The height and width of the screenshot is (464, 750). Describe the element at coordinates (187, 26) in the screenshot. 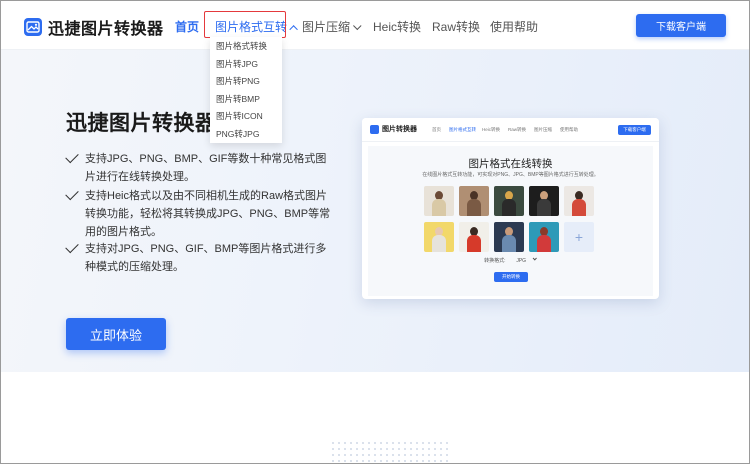

I see `nav-home: 首页` at that location.